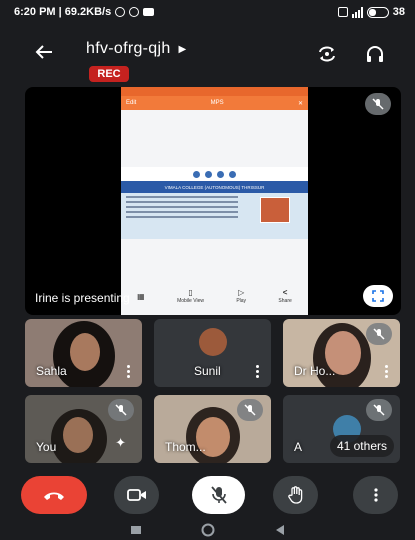 This screenshot has height=540, width=415. Describe the element at coordinates (120, 443) in the screenshot. I see `effects-icon: ✦` at that location.